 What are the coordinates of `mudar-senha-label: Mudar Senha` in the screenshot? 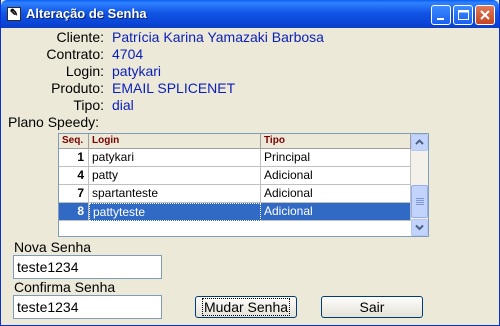 It's located at (246, 307).